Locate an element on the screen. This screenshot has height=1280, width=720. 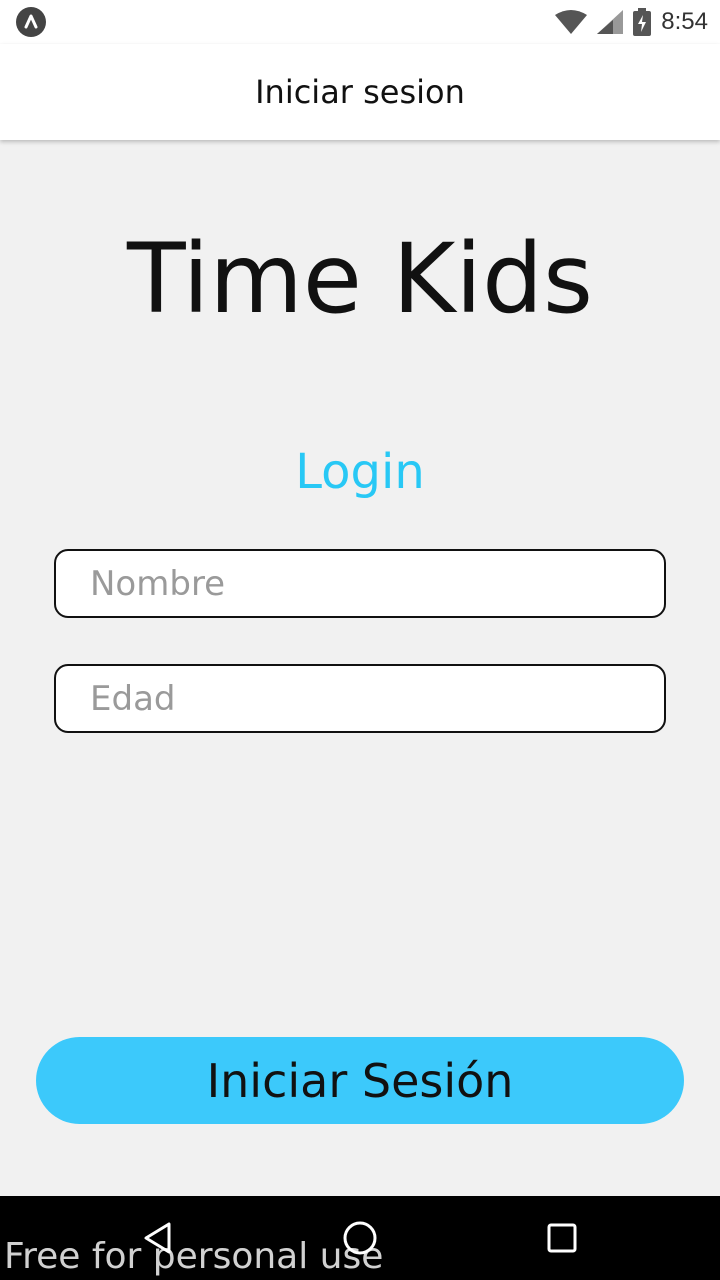
status-time: 8:54 is located at coordinates (684, 21).